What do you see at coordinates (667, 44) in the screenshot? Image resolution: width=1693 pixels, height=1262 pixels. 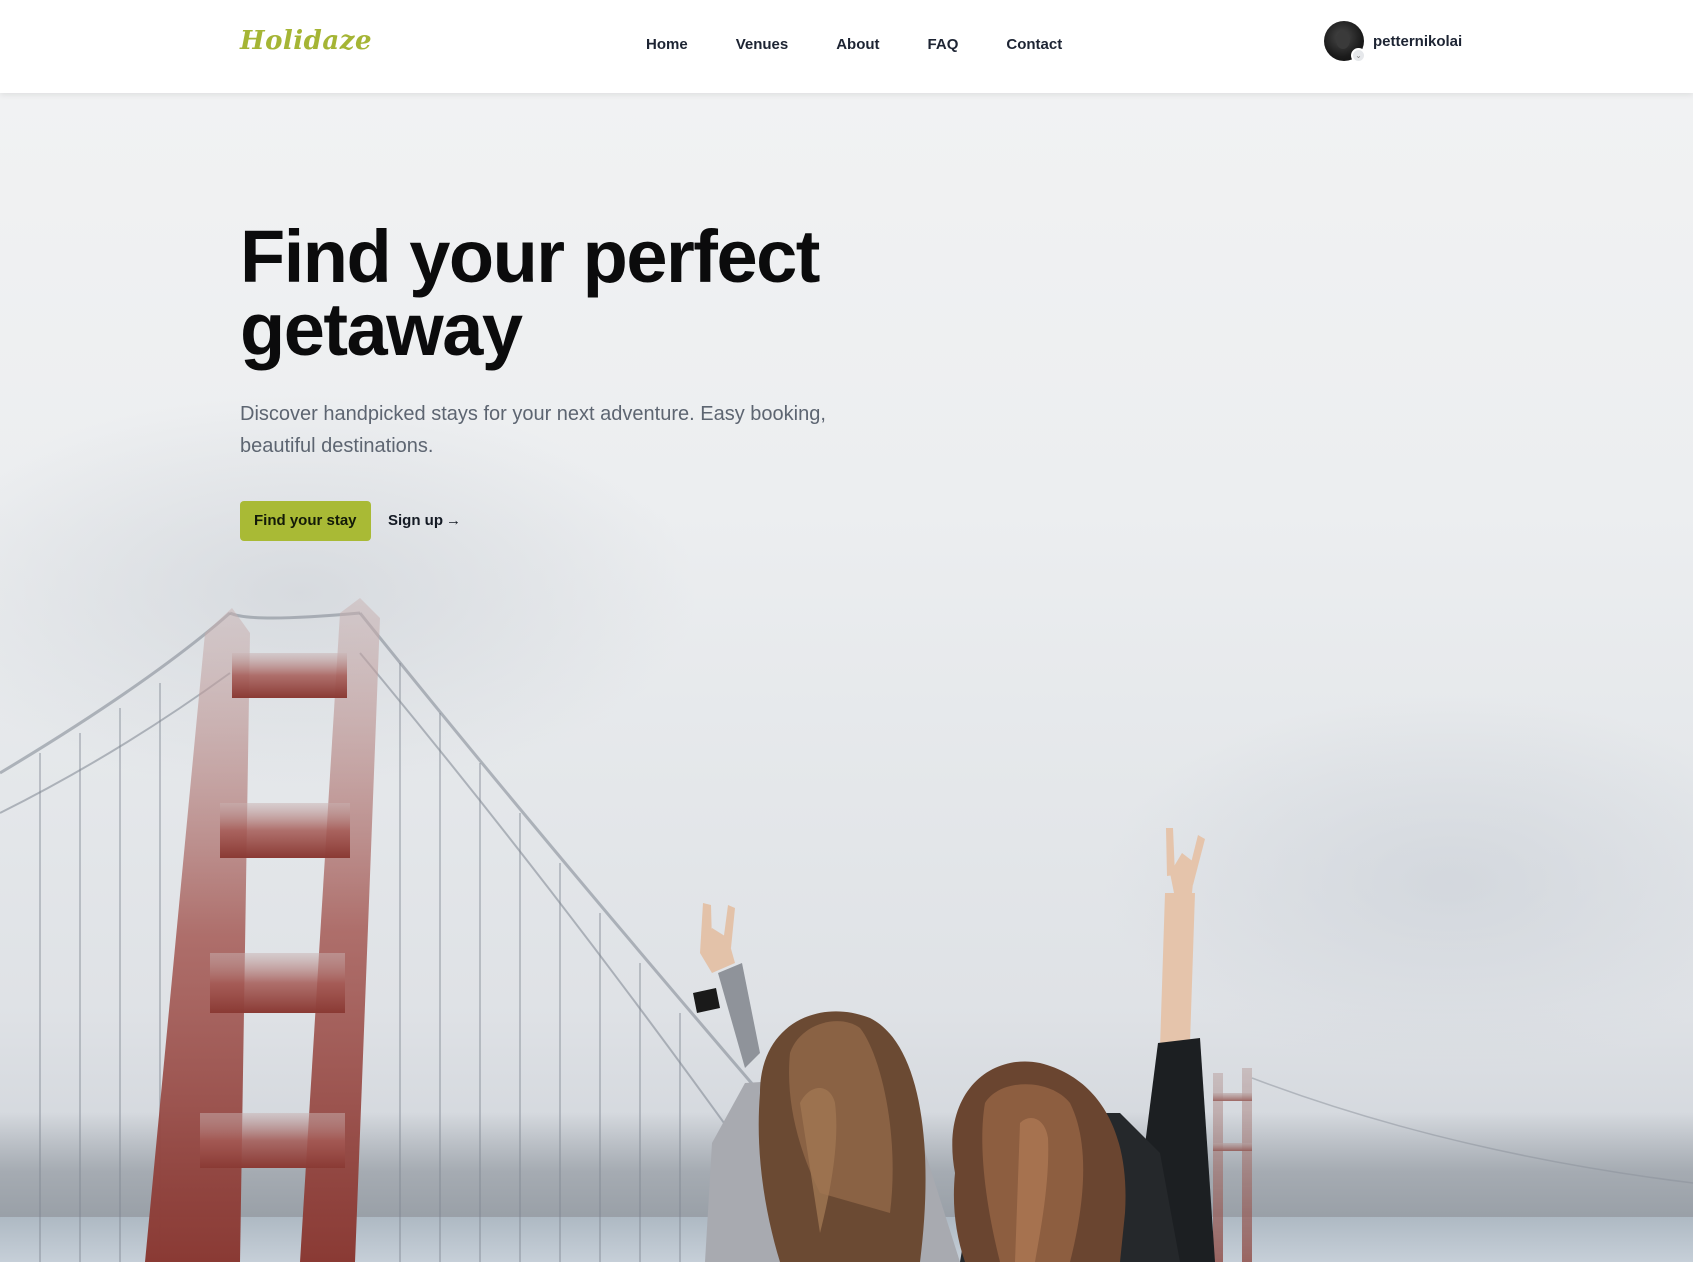 I see `nav-home: Home` at bounding box center [667, 44].